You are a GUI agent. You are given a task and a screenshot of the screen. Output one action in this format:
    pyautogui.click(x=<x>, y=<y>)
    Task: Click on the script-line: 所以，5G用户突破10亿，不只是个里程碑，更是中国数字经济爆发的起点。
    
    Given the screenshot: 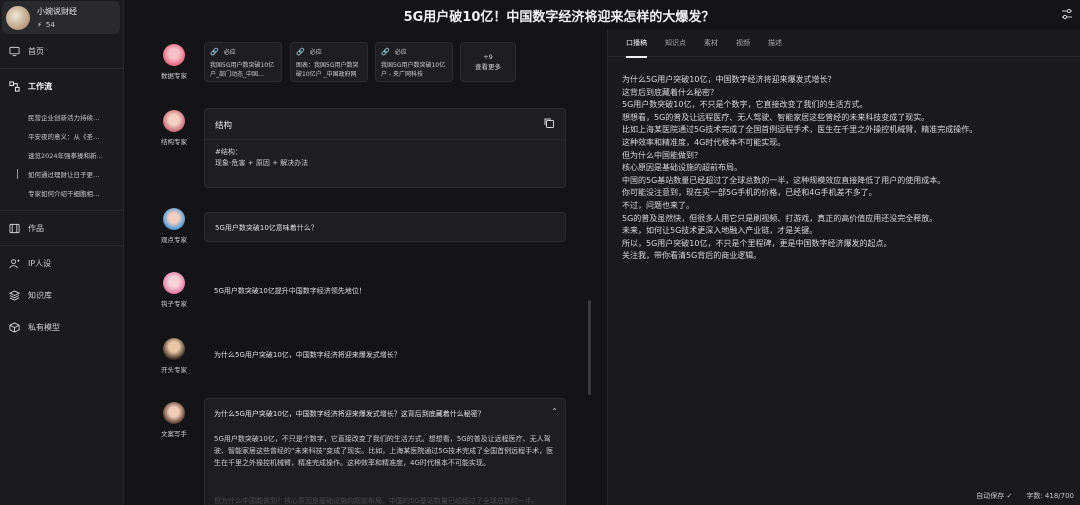 What is the action you would take?
    pyautogui.click(x=757, y=243)
    